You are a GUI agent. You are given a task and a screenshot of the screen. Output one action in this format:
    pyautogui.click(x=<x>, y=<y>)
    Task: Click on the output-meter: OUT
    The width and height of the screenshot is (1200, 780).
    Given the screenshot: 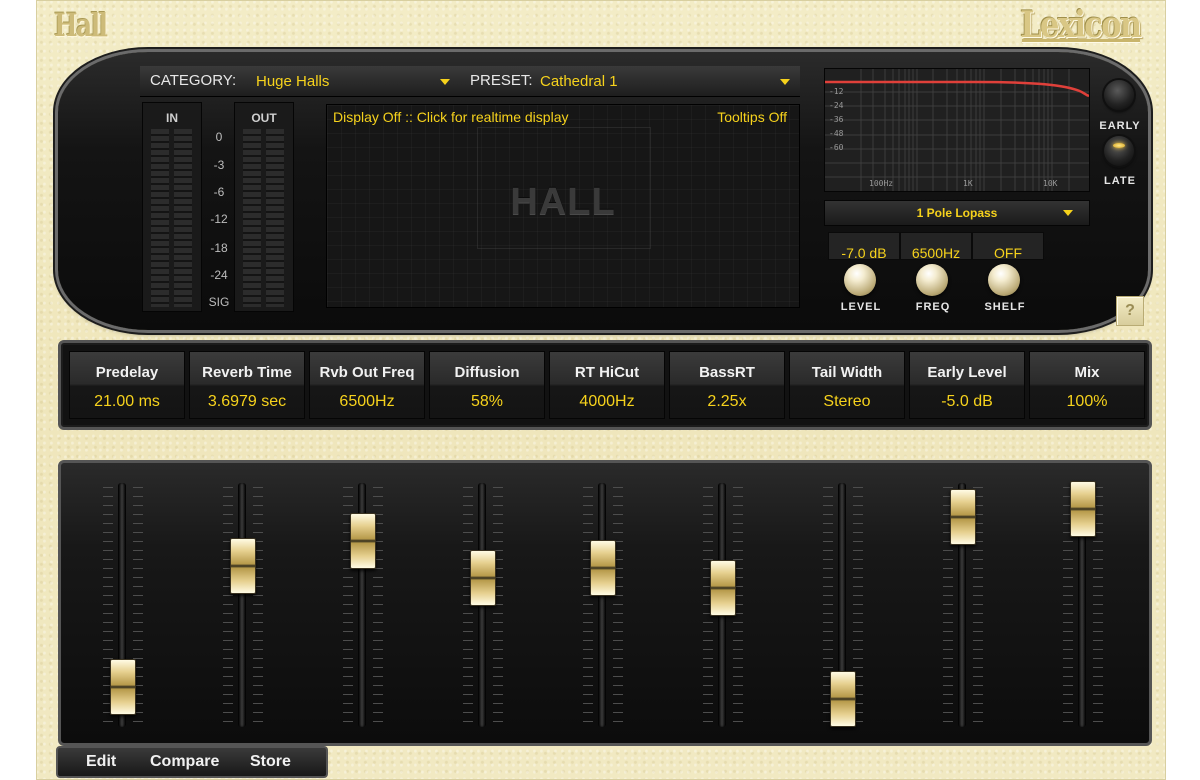 What is the action you would take?
    pyautogui.click(x=264, y=207)
    